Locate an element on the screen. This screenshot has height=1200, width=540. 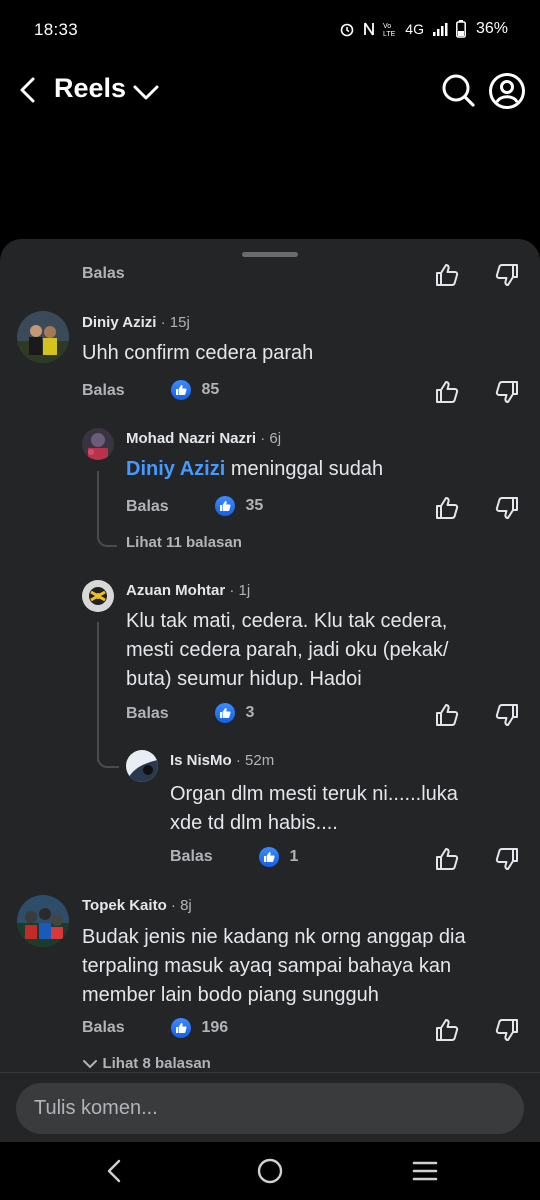
status-icons: Vo LTE 4G 36% is located at coordinates (423, 29).